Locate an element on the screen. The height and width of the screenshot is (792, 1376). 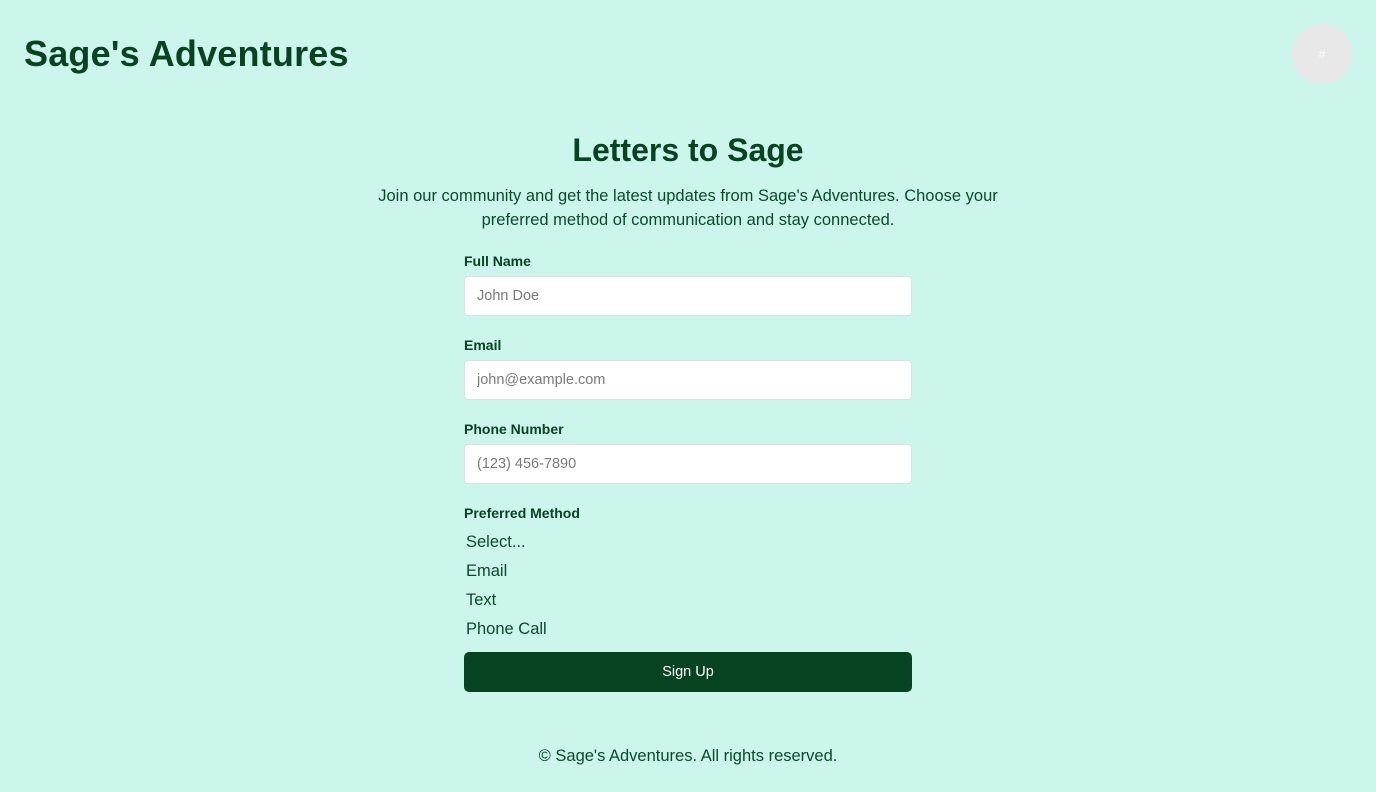
phone-label: Phone Number is located at coordinates (514, 429).